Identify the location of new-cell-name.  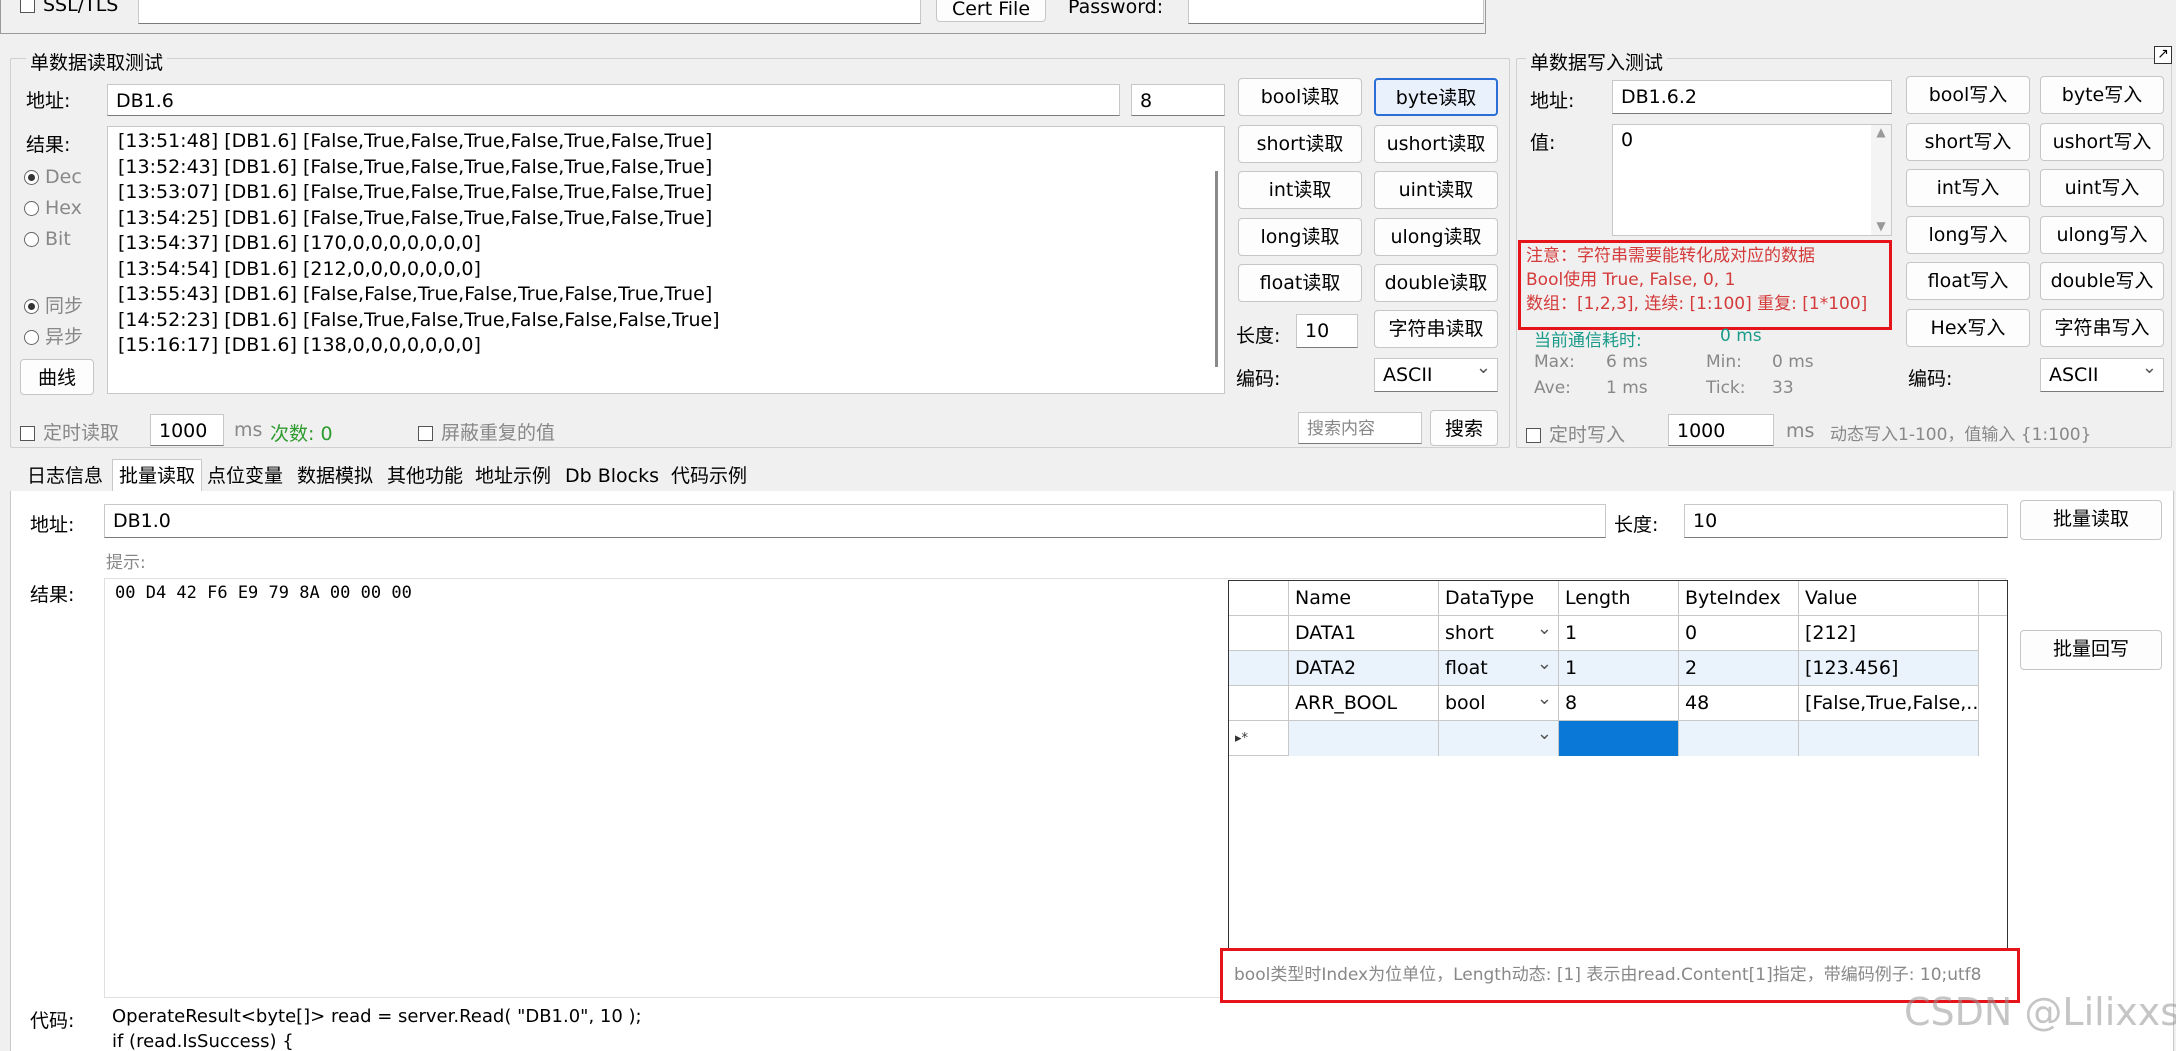
(1364, 738).